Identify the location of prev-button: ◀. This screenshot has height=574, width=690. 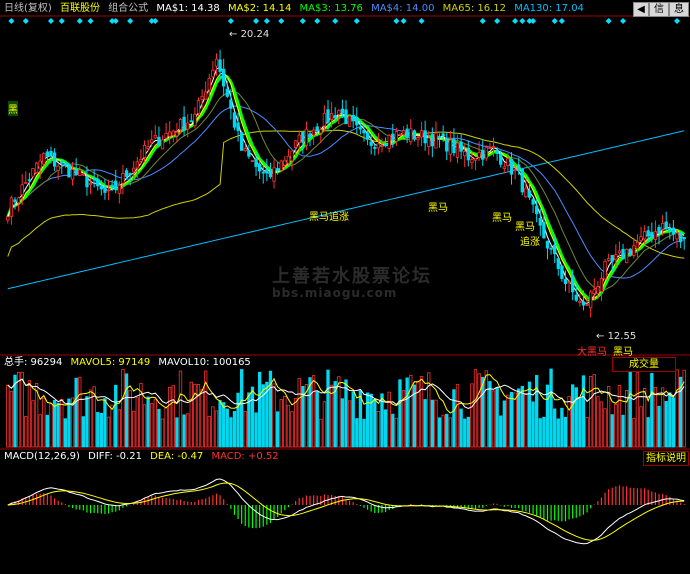
(641, 9).